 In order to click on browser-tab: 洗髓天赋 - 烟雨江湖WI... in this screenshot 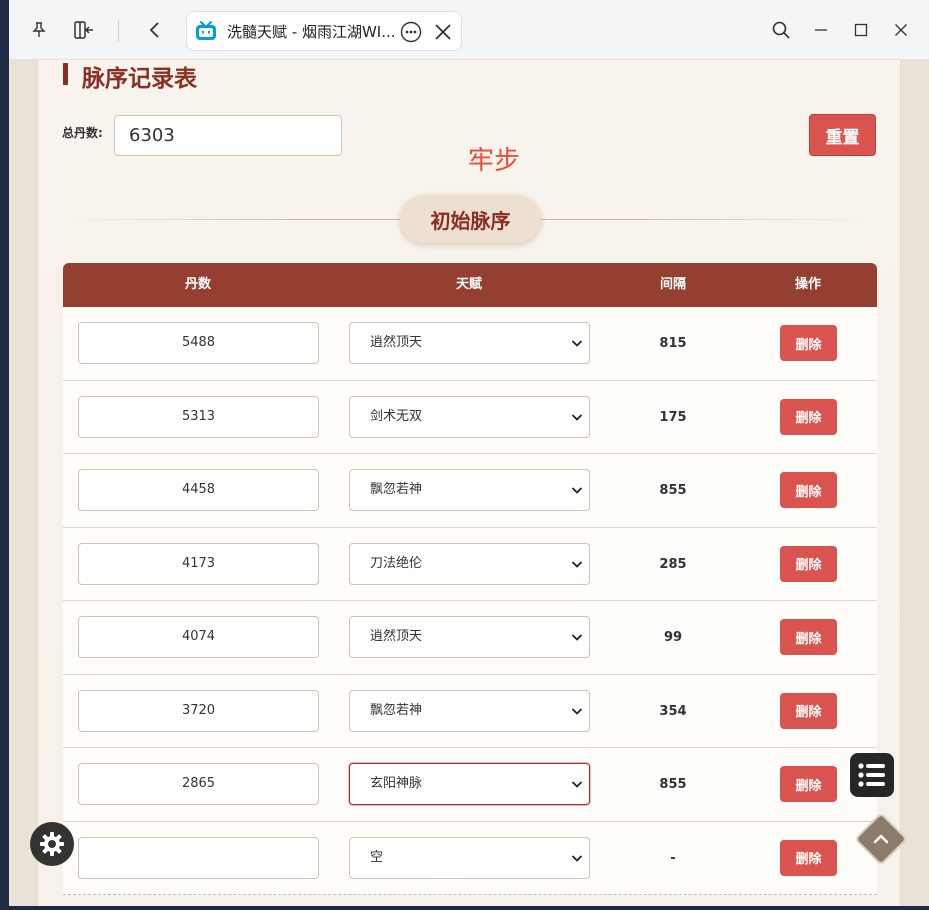, I will do `click(324, 31)`.